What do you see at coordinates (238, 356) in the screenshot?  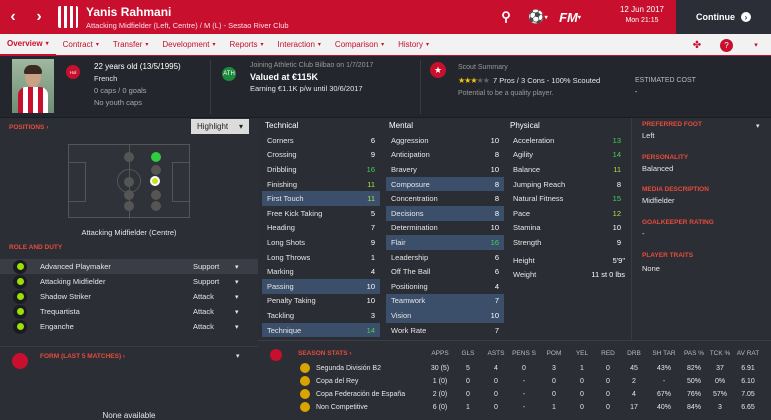 I see `form-chevron-icon: ▾` at bounding box center [238, 356].